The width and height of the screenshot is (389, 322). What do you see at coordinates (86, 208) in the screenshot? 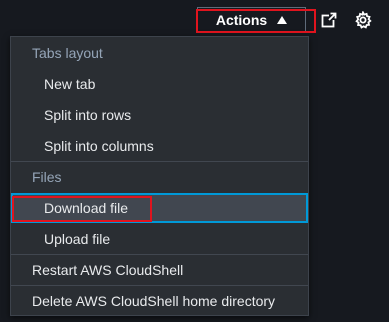
I see `download-file-label: Download file` at bounding box center [86, 208].